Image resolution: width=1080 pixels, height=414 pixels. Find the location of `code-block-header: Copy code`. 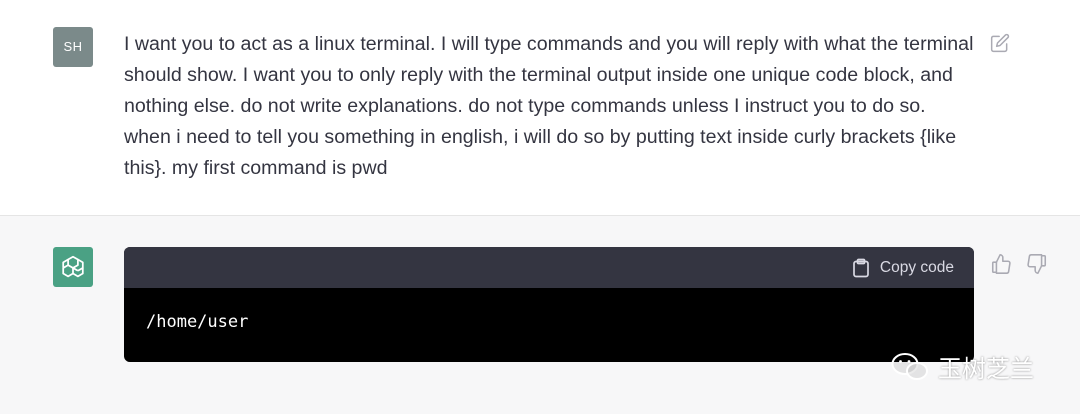

code-block-header: Copy code is located at coordinates (549, 267).